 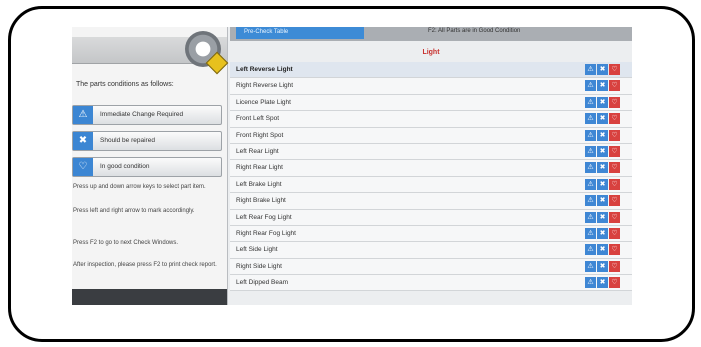 I want to click on legend-label: In good condition, so click(x=125, y=166).